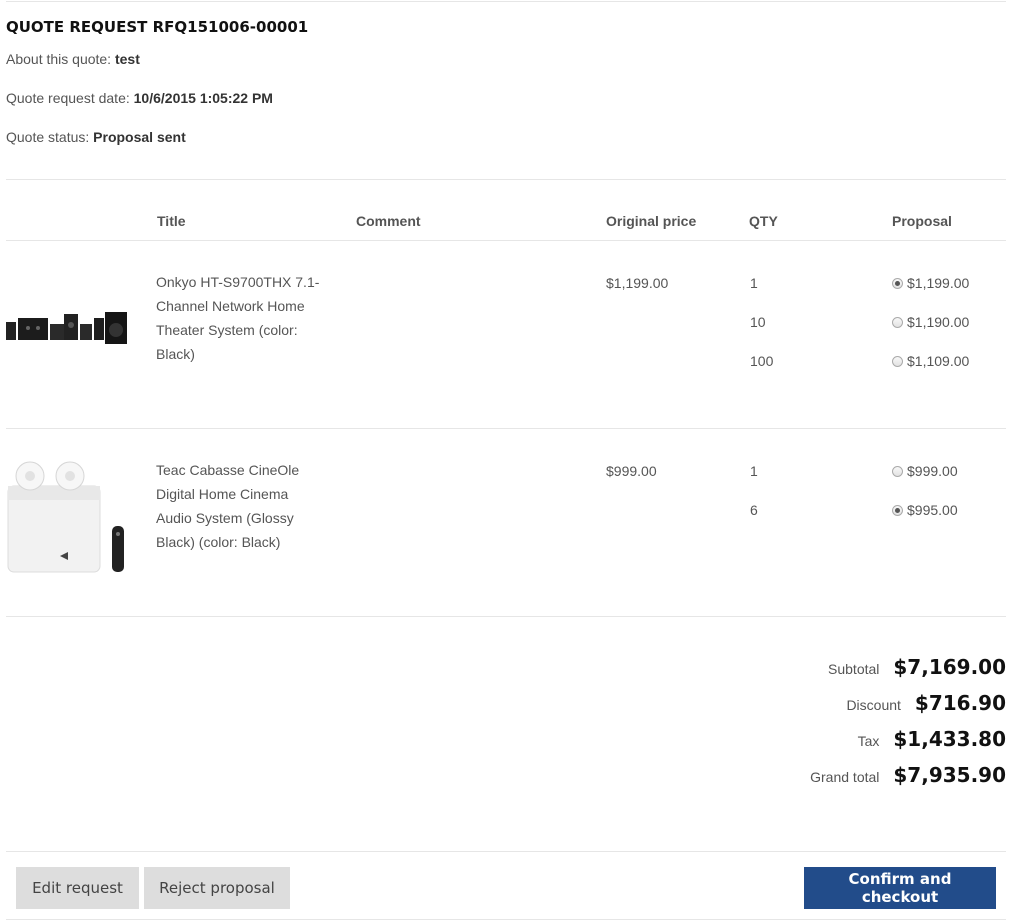 This screenshot has height=923, width=1014. What do you see at coordinates (50, 137) in the screenshot?
I see `status-label: Quote status:` at bounding box center [50, 137].